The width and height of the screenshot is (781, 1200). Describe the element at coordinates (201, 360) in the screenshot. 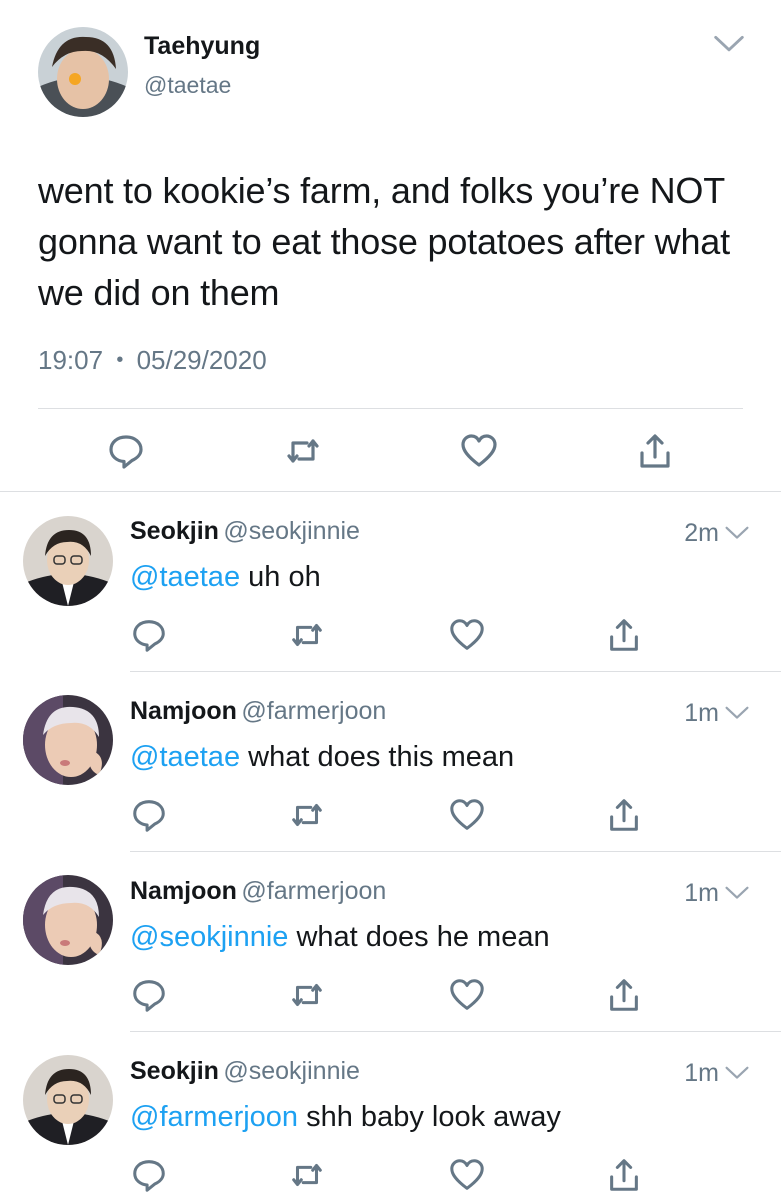

I see `tweet-date: 05/29/2020` at that location.